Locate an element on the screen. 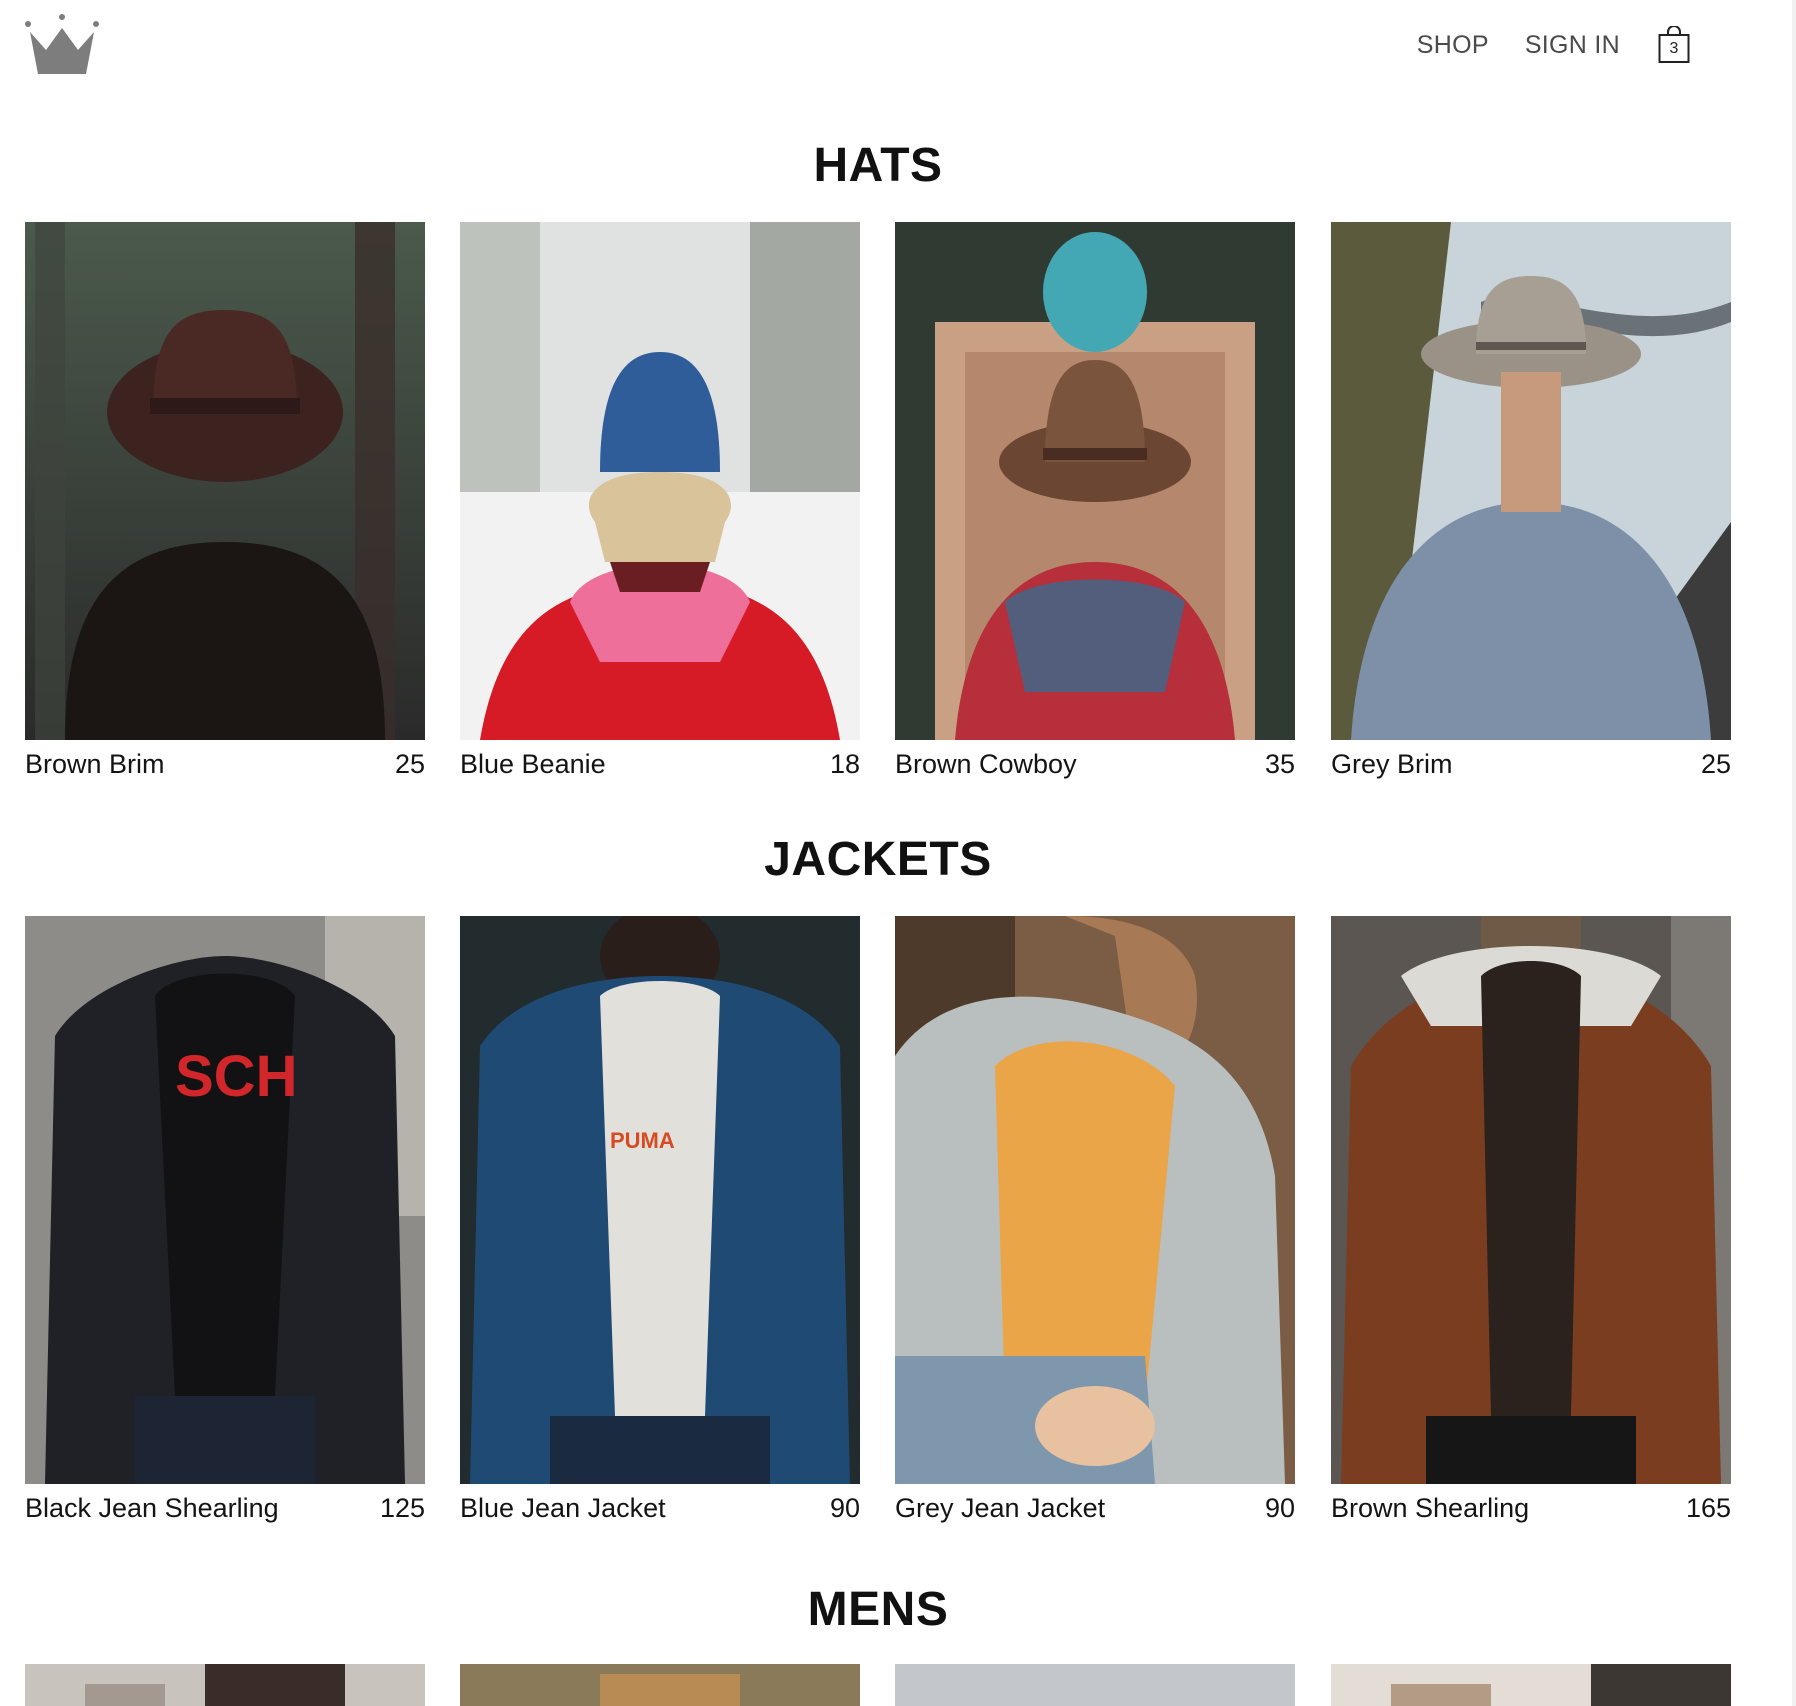  product-name: Brown Brim is located at coordinates (95, 764).